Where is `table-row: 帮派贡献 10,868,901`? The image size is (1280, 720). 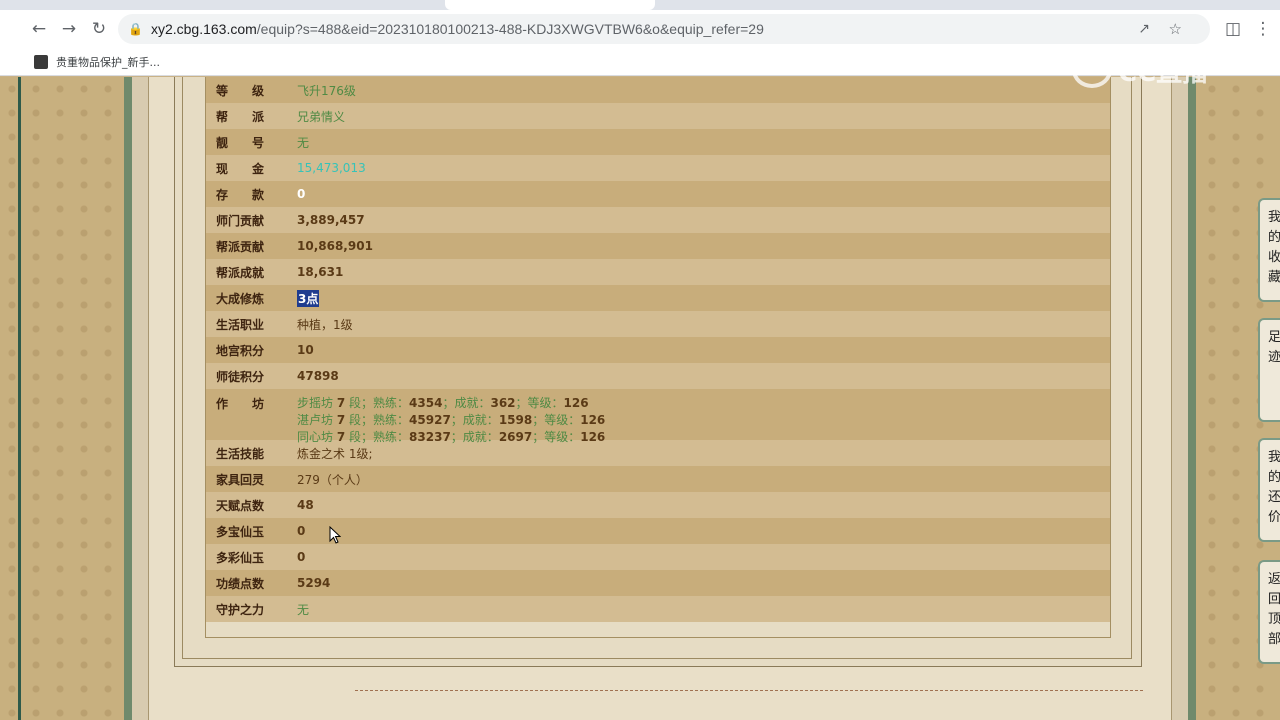
table-row: 帮派贡献 10,868,901 is located at coordinates (658, 246).